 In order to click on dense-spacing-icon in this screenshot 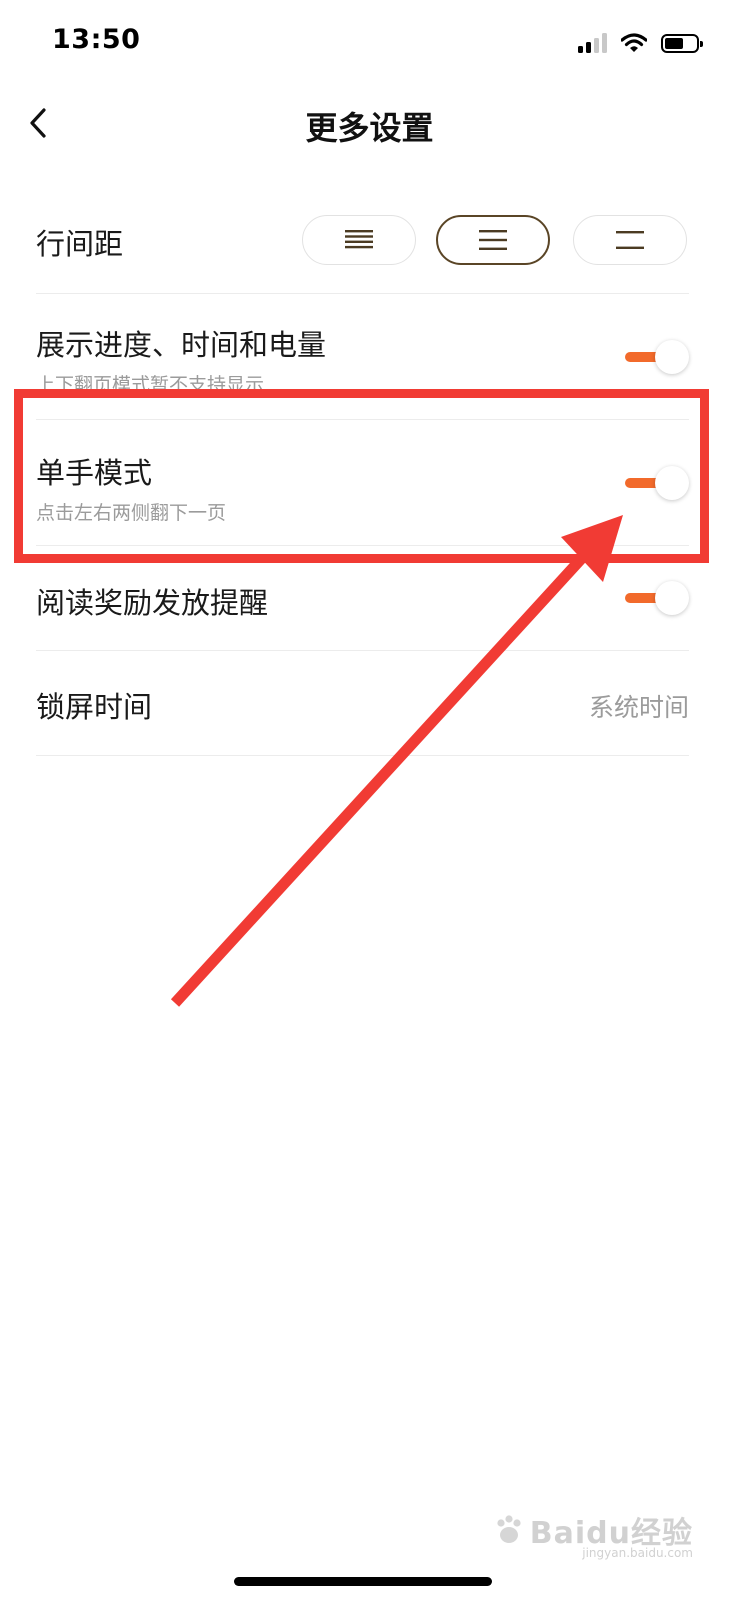, I will do `click(359, 239)`.